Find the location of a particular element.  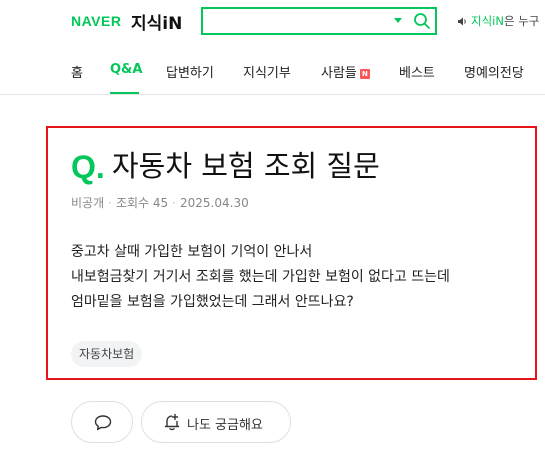

nav-hall-of-fame: 명예의전당 is located at coordinates (494, 71).